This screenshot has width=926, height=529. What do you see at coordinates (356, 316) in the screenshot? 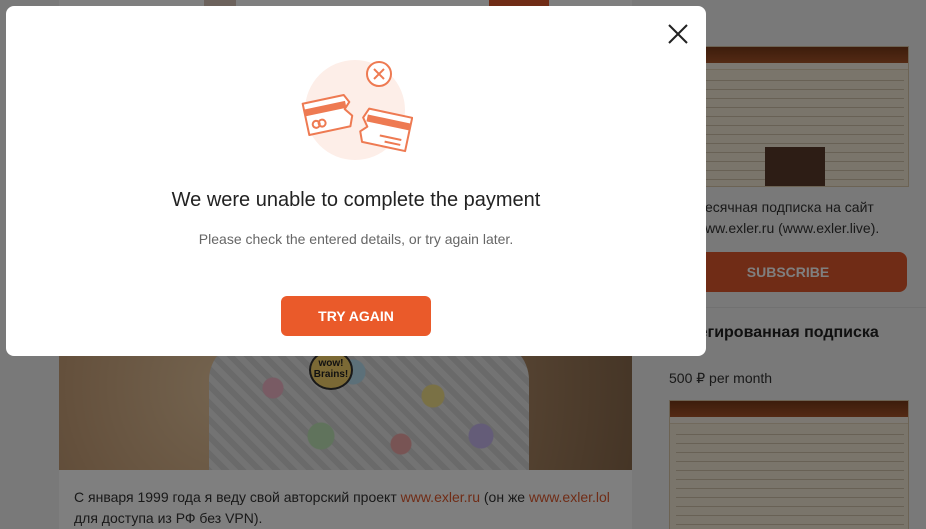
I see `try-again-button: TRY AGAIN` at bounding box center [356, 316].